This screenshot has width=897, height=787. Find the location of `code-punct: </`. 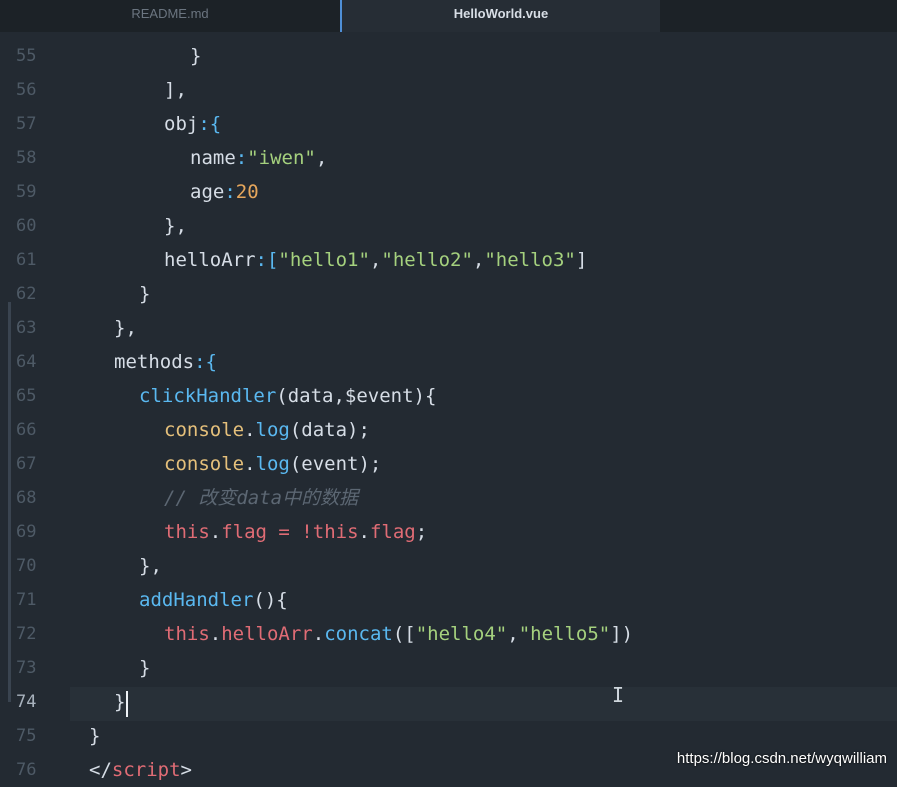

code-punct: </ is located at coordinates (100, 770).